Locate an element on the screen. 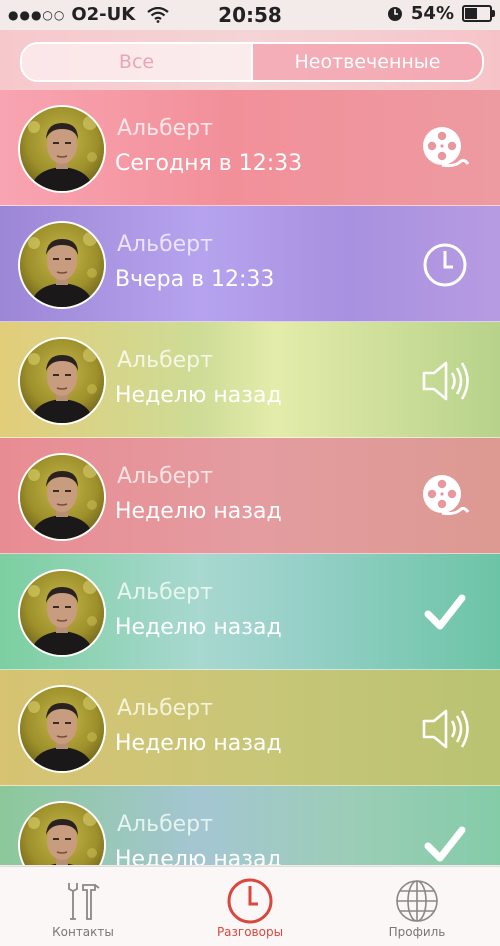 Image resolution: width=500 pixels, height=946 pixels. segment-all: Все is located at coordinates (136, 62).